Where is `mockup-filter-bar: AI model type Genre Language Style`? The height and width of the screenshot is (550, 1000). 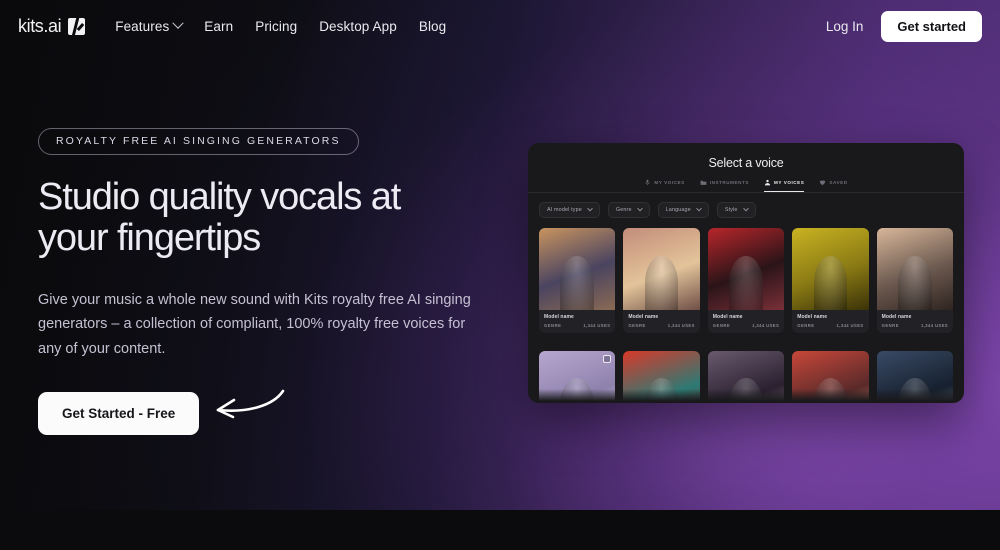
mockup-filter-bar: AI model type Genre Language Style is located at coordinates (746, 205).